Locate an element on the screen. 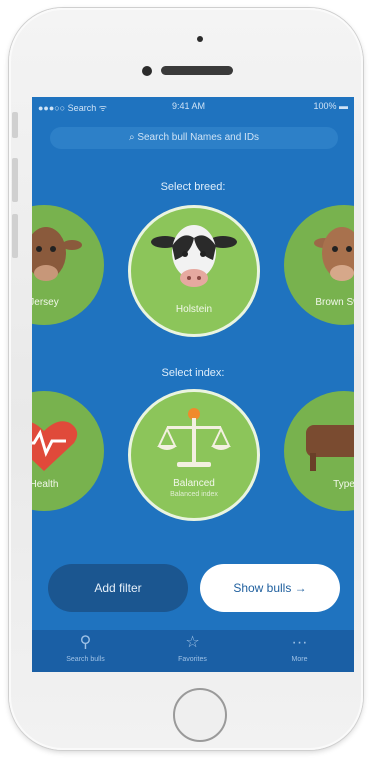 This screenshot has width=372, height=758. tab-more: ··· More is located at coordinates (299, 651).